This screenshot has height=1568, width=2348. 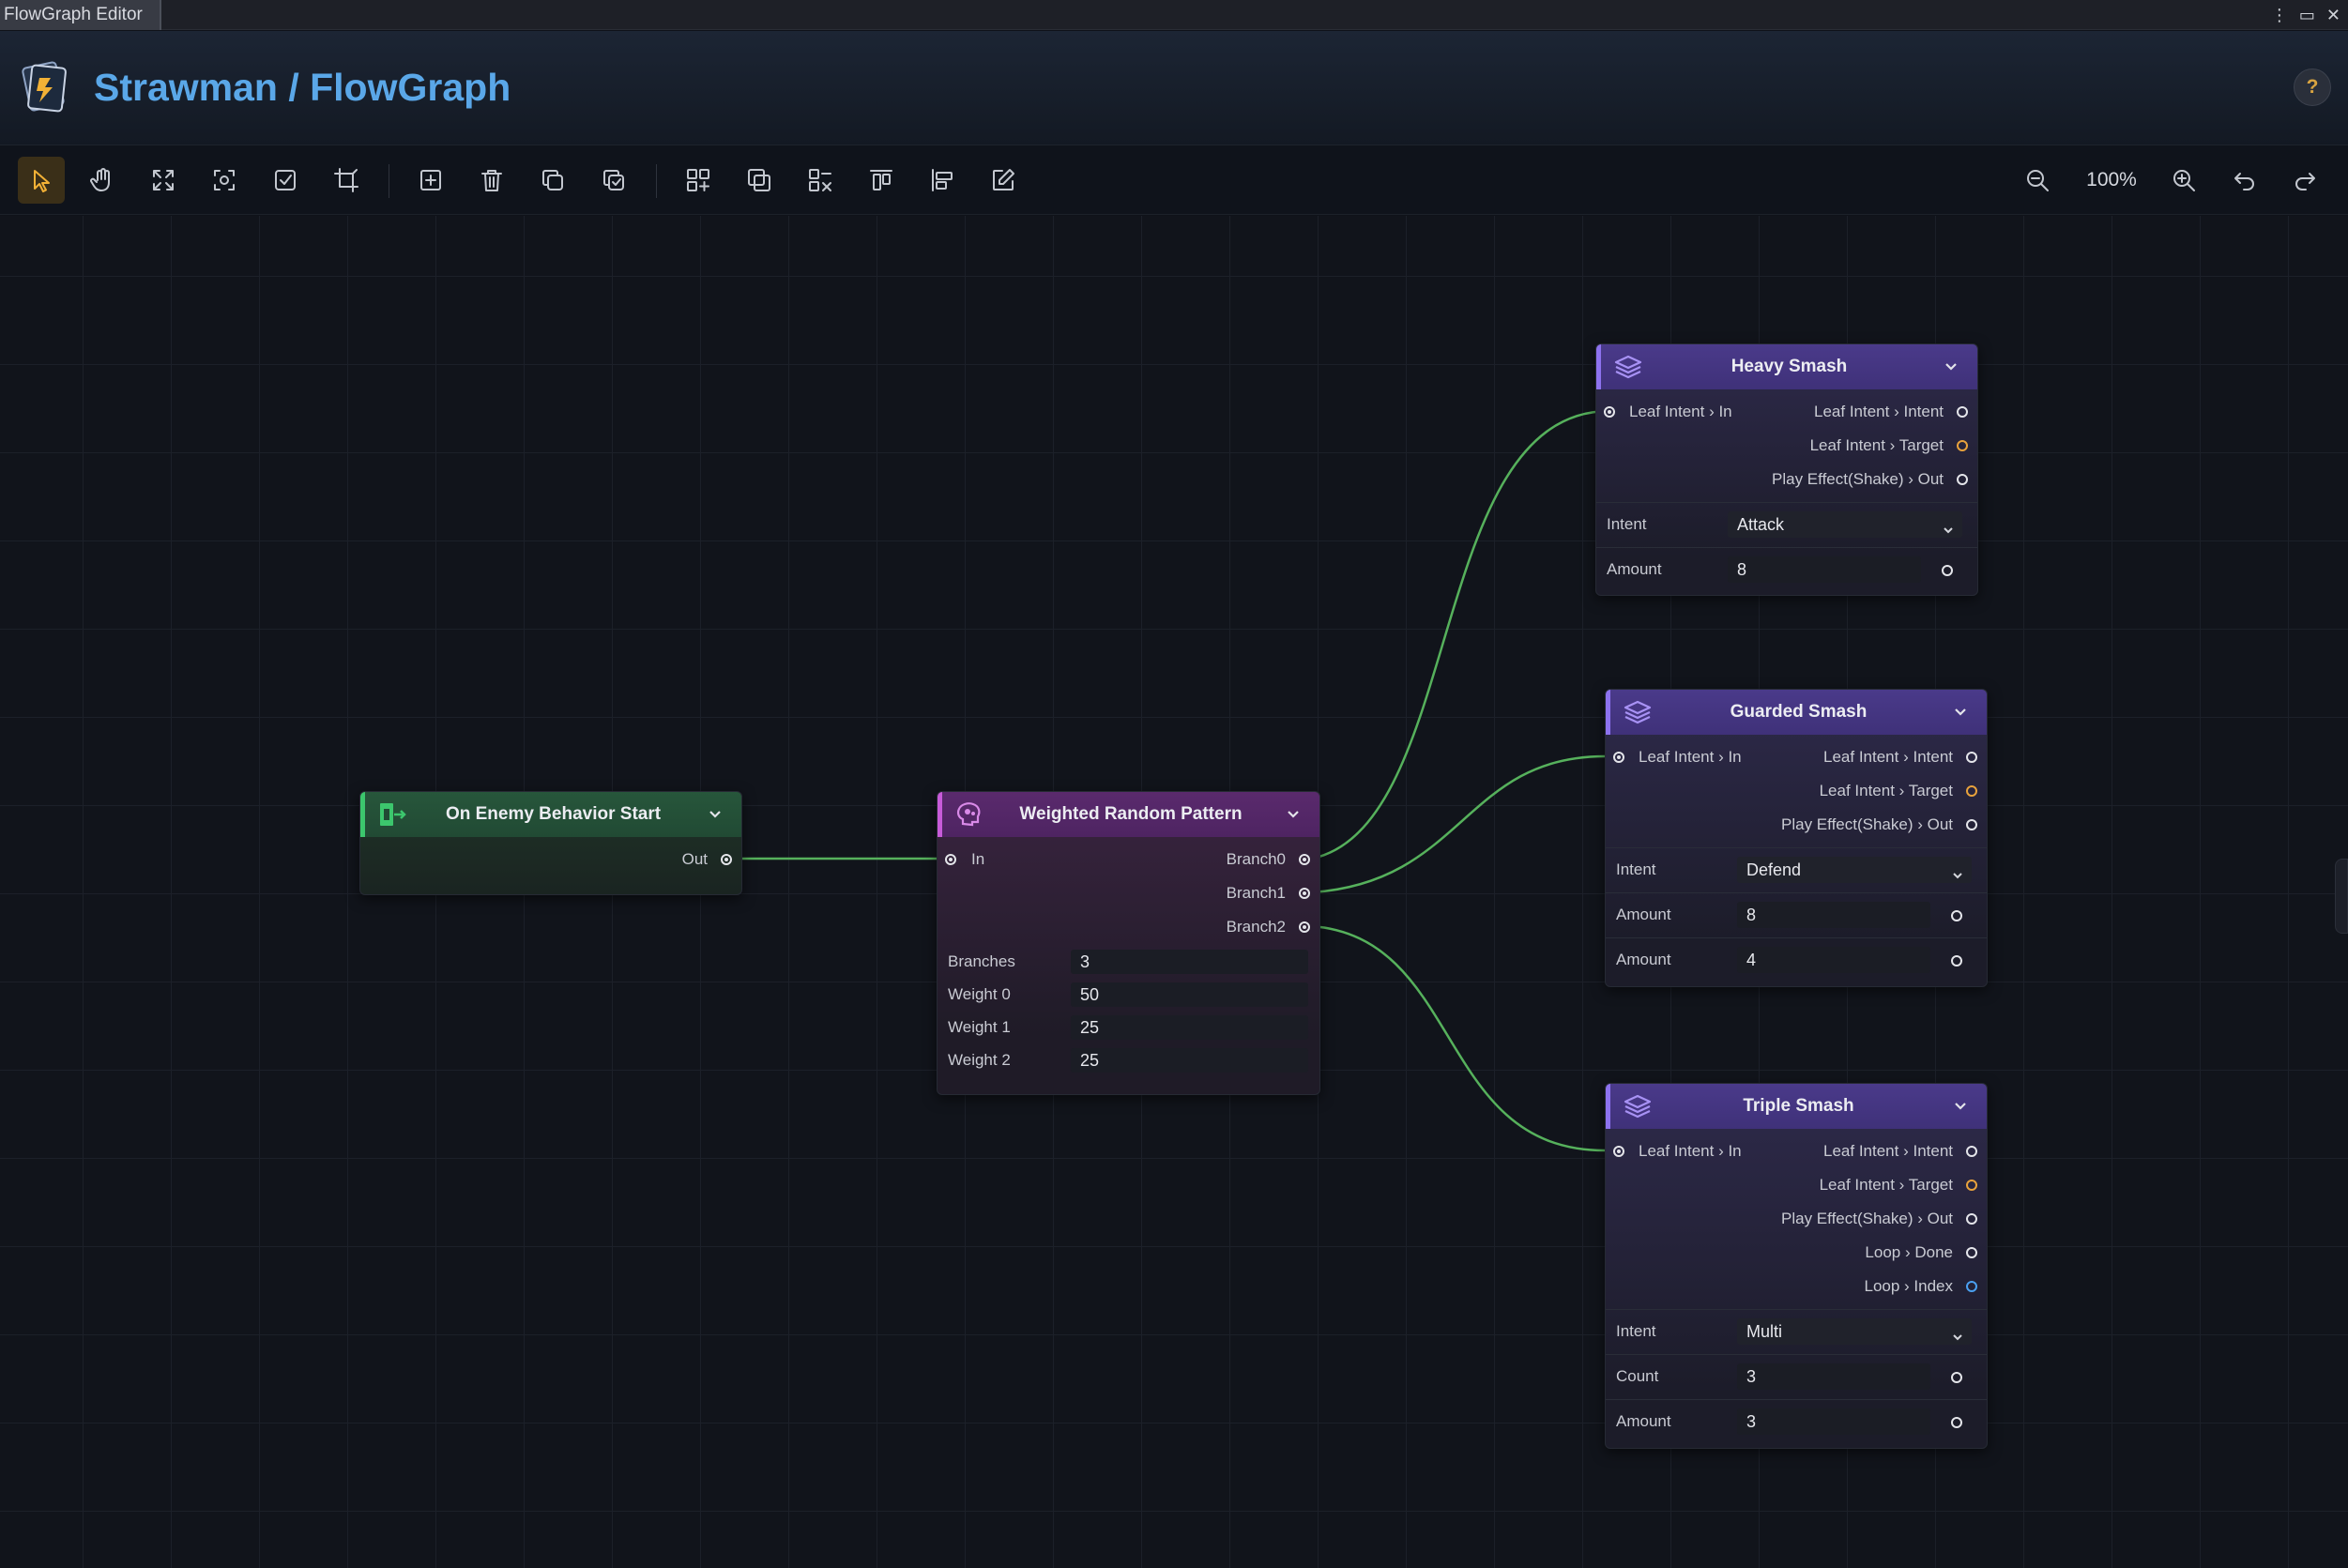 What do you see at coordinates (285, 180) in the screenshot?
I see `validate-button` at bounding box center [285, 180].